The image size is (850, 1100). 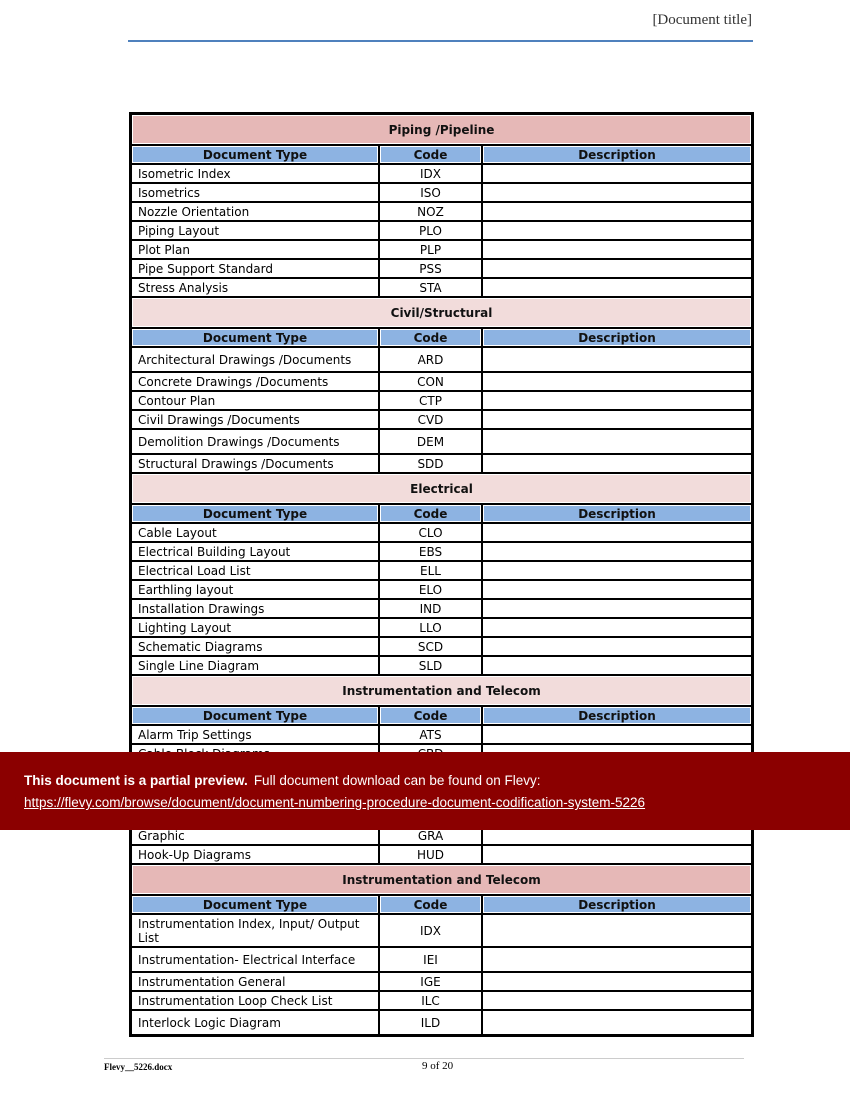 I want to click on document-type-cell: Isometrics, so click(x=255, y=192).